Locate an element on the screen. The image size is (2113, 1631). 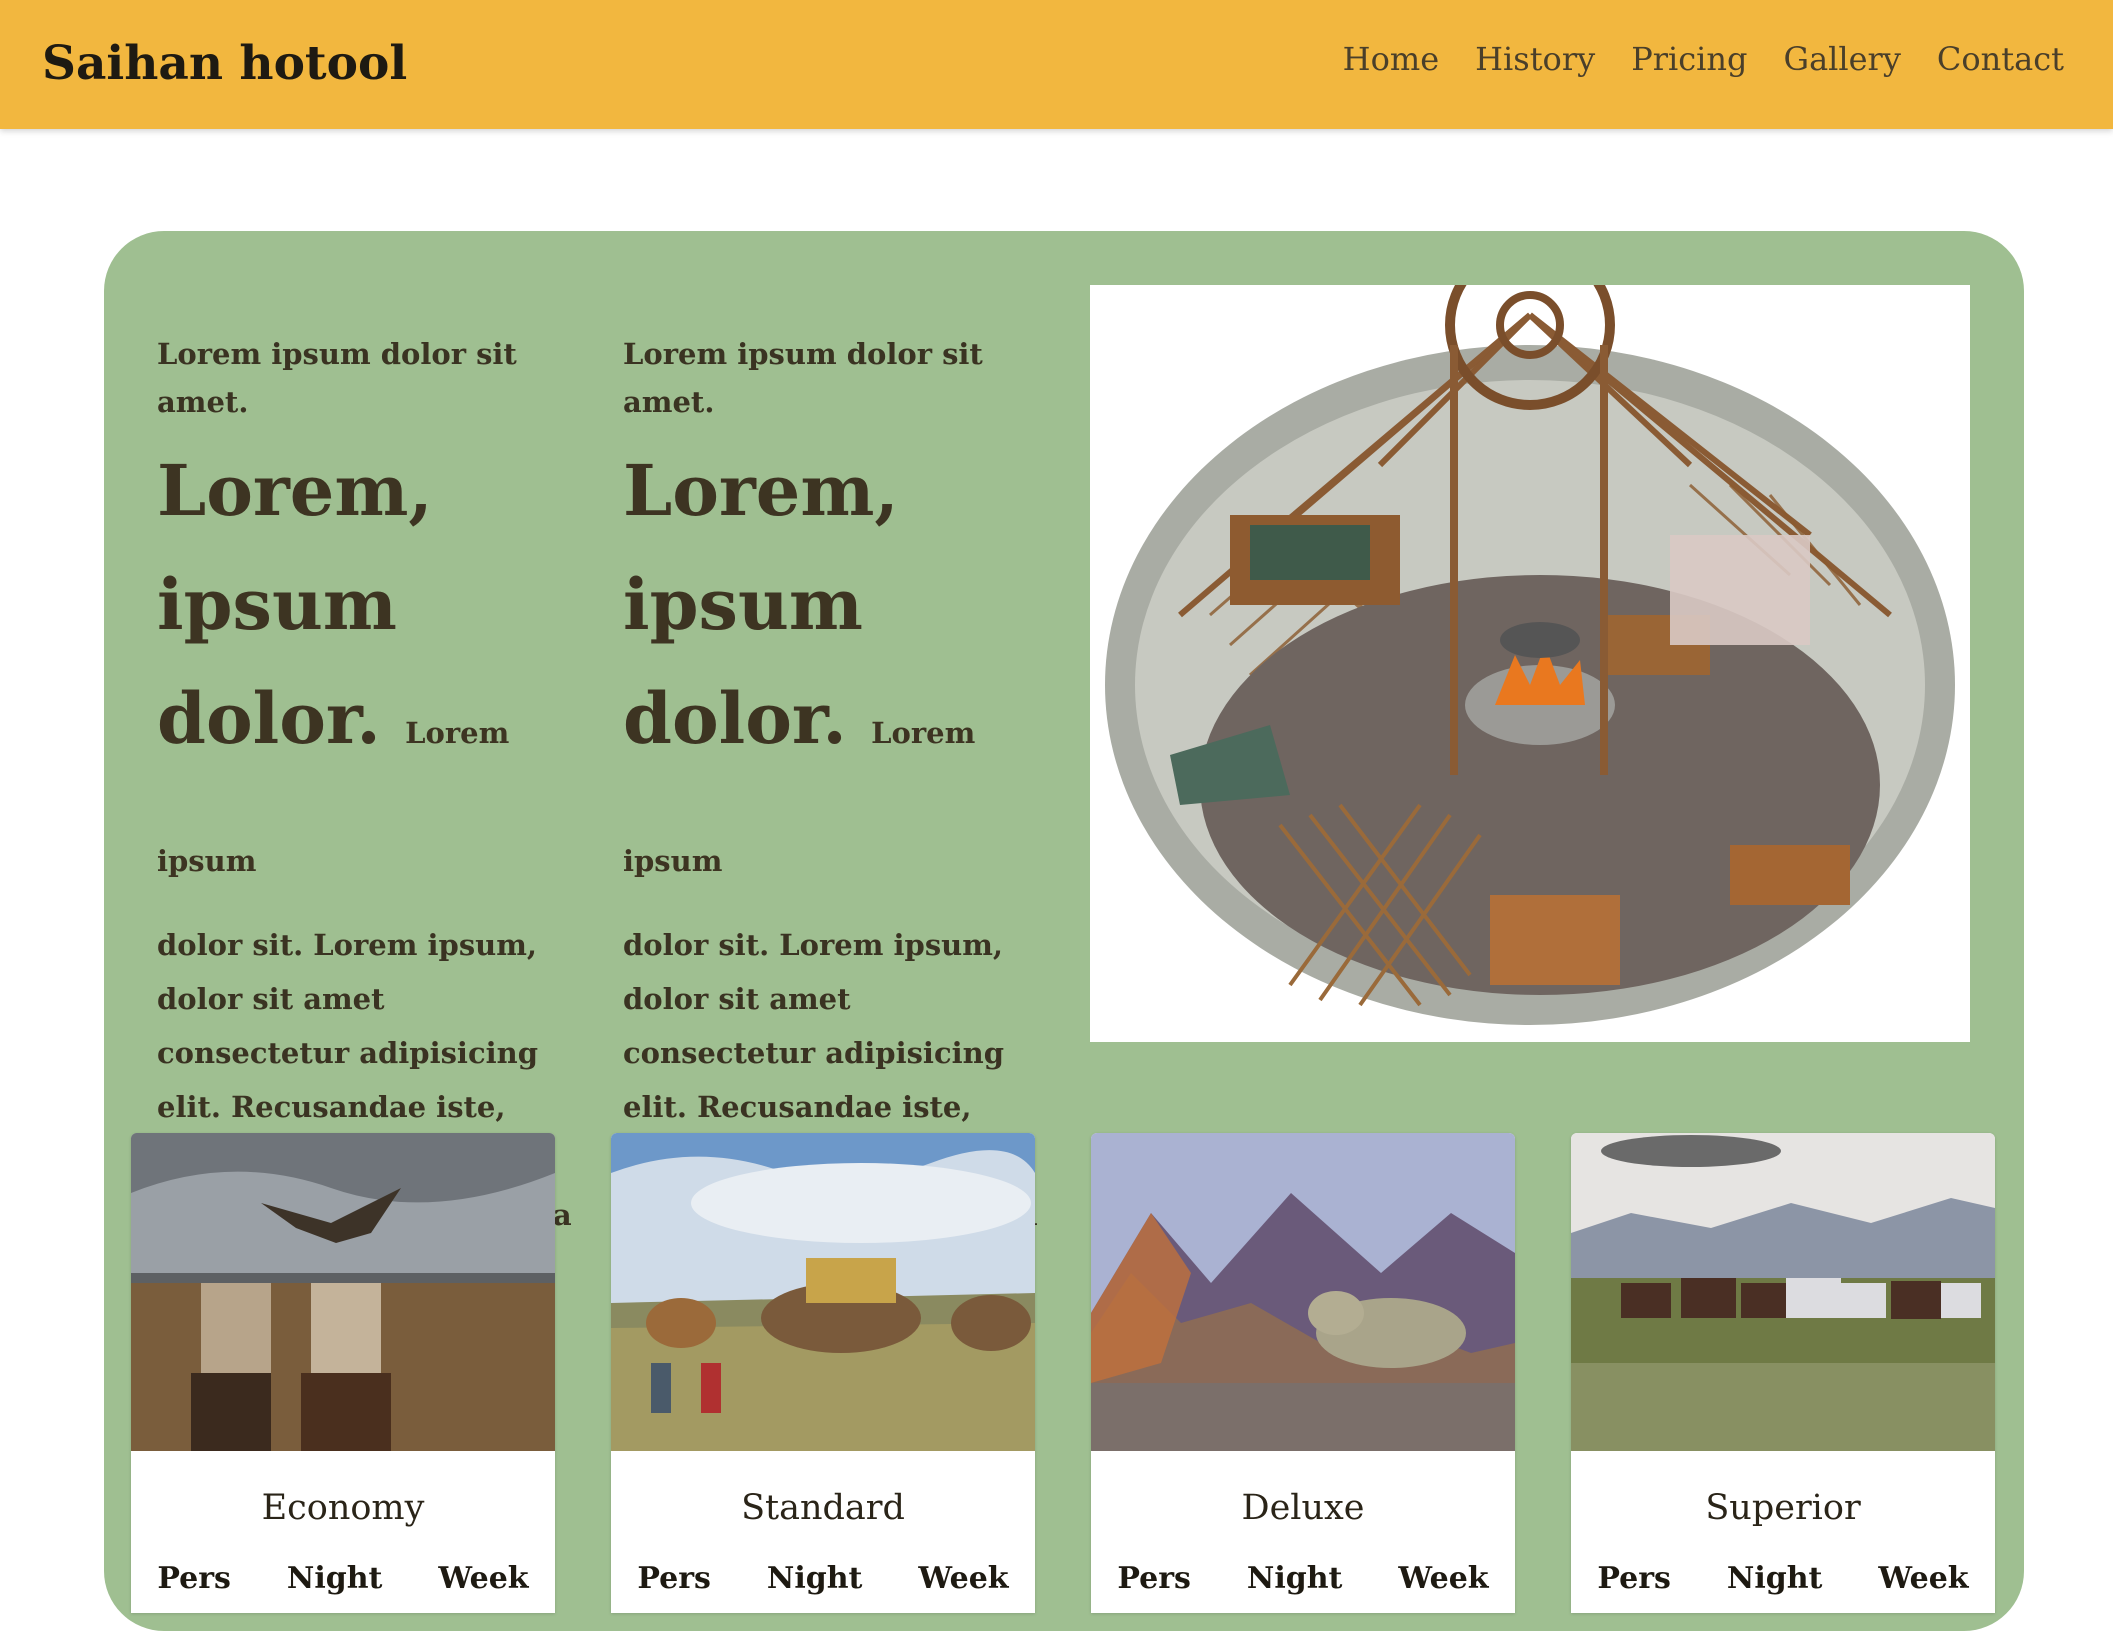
nav-home: Home is located at coordinates (1391, 59).